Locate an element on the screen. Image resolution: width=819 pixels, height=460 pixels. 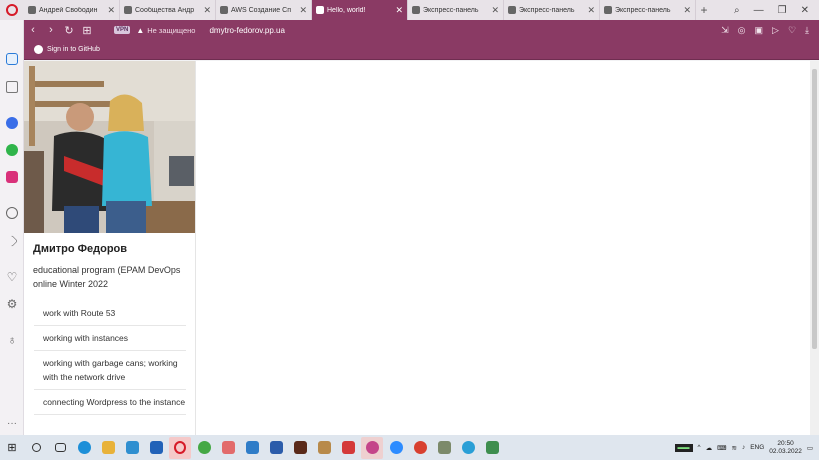
zoom-icon is located at coordinates (396, 447).